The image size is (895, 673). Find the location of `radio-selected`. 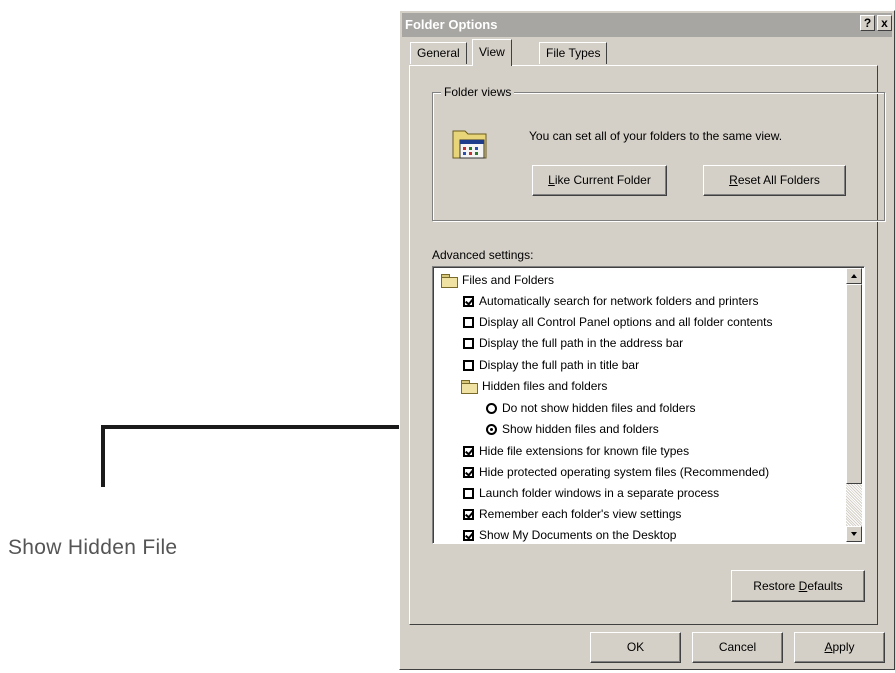

radio-selected is located at coordinates (491, 429).